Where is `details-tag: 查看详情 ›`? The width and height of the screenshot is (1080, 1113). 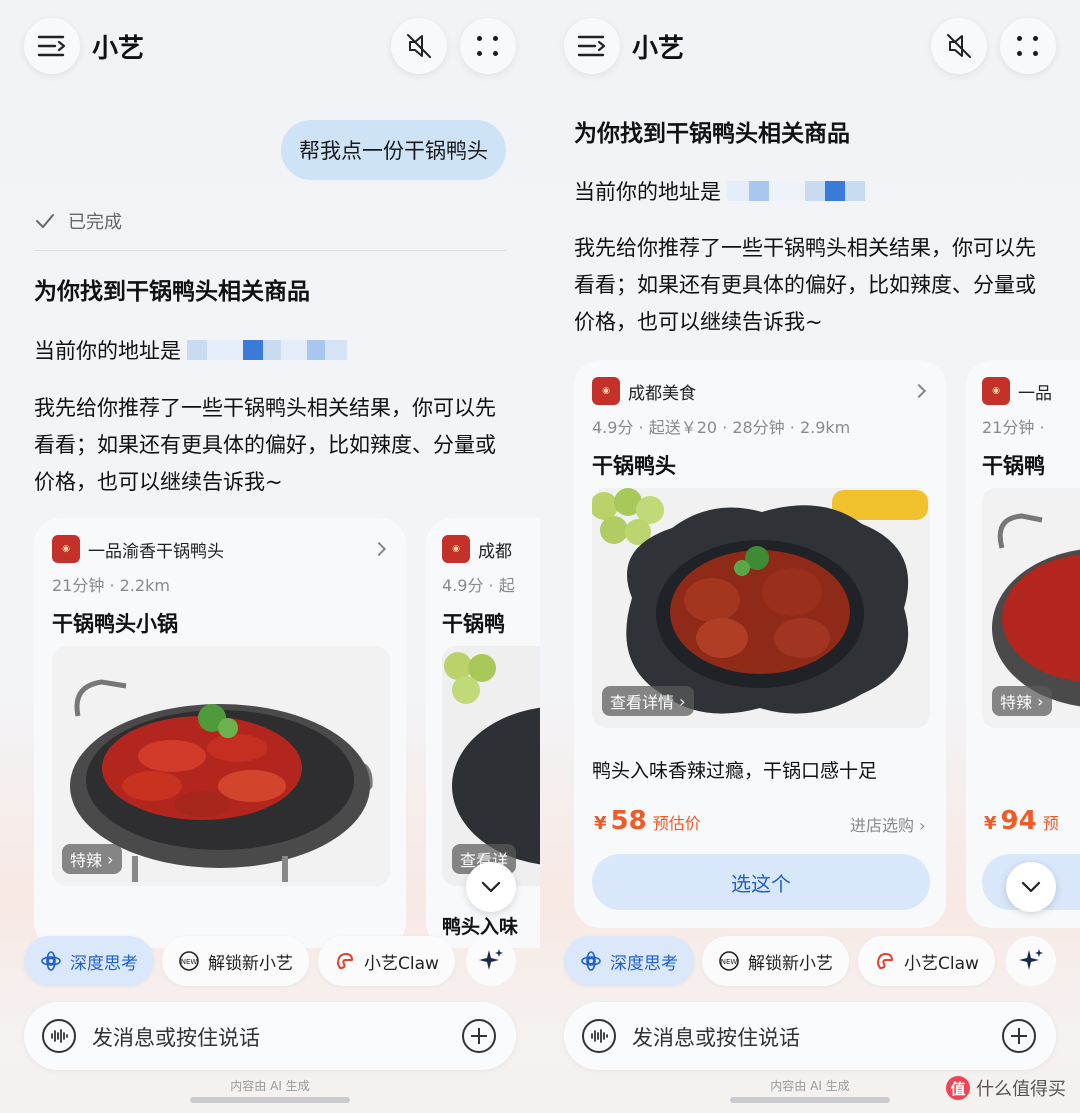 details-tag: 查看详情 › is located at coordinates (648, 701).